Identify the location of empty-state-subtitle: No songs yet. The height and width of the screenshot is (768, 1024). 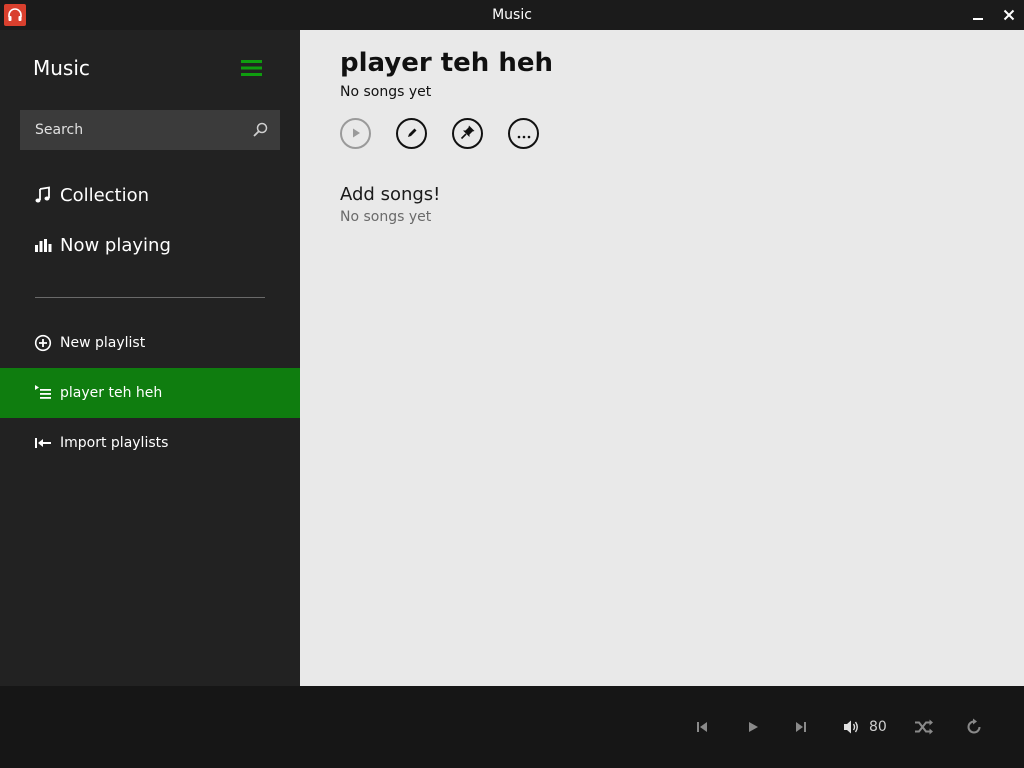
(386, 217).